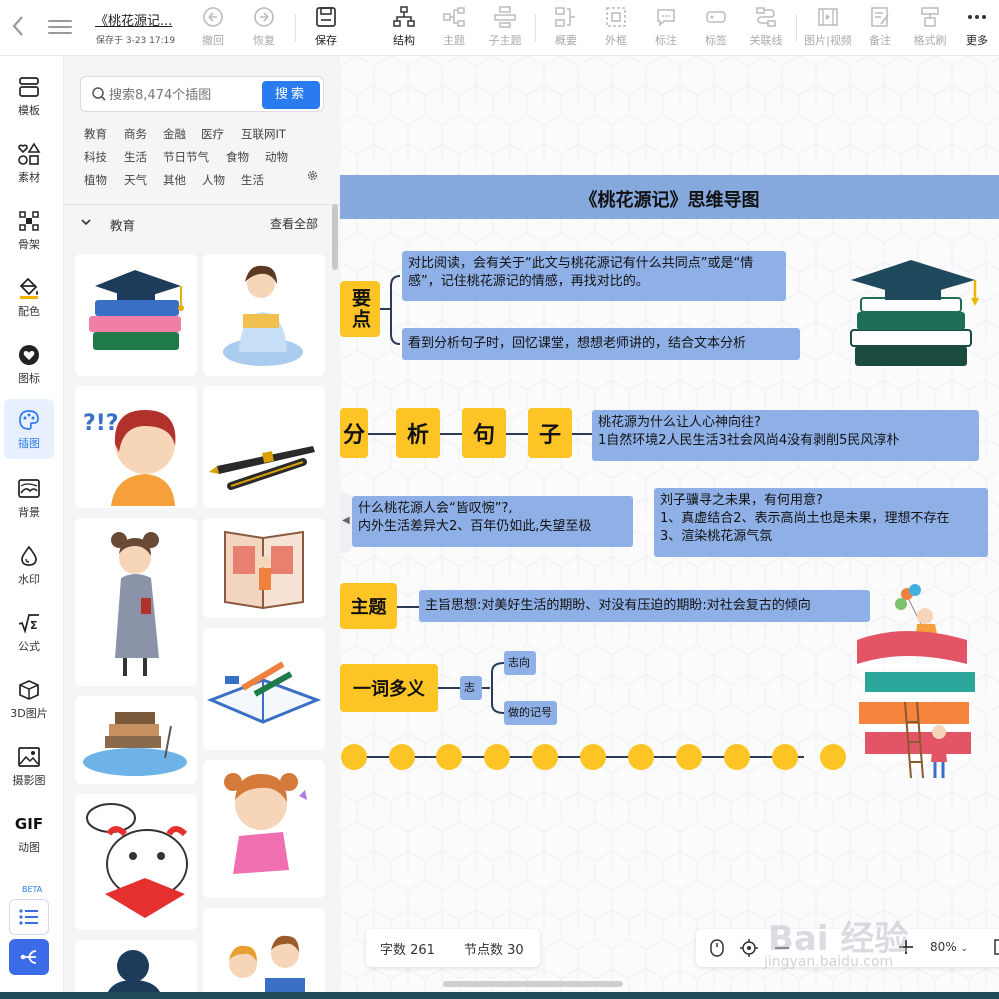 Image resolution: width=999 pixels, height=999 pixels. Describe the element at coordinates (29, 429) in the screenshot. I see `rail-illustration: 插图` at that location.